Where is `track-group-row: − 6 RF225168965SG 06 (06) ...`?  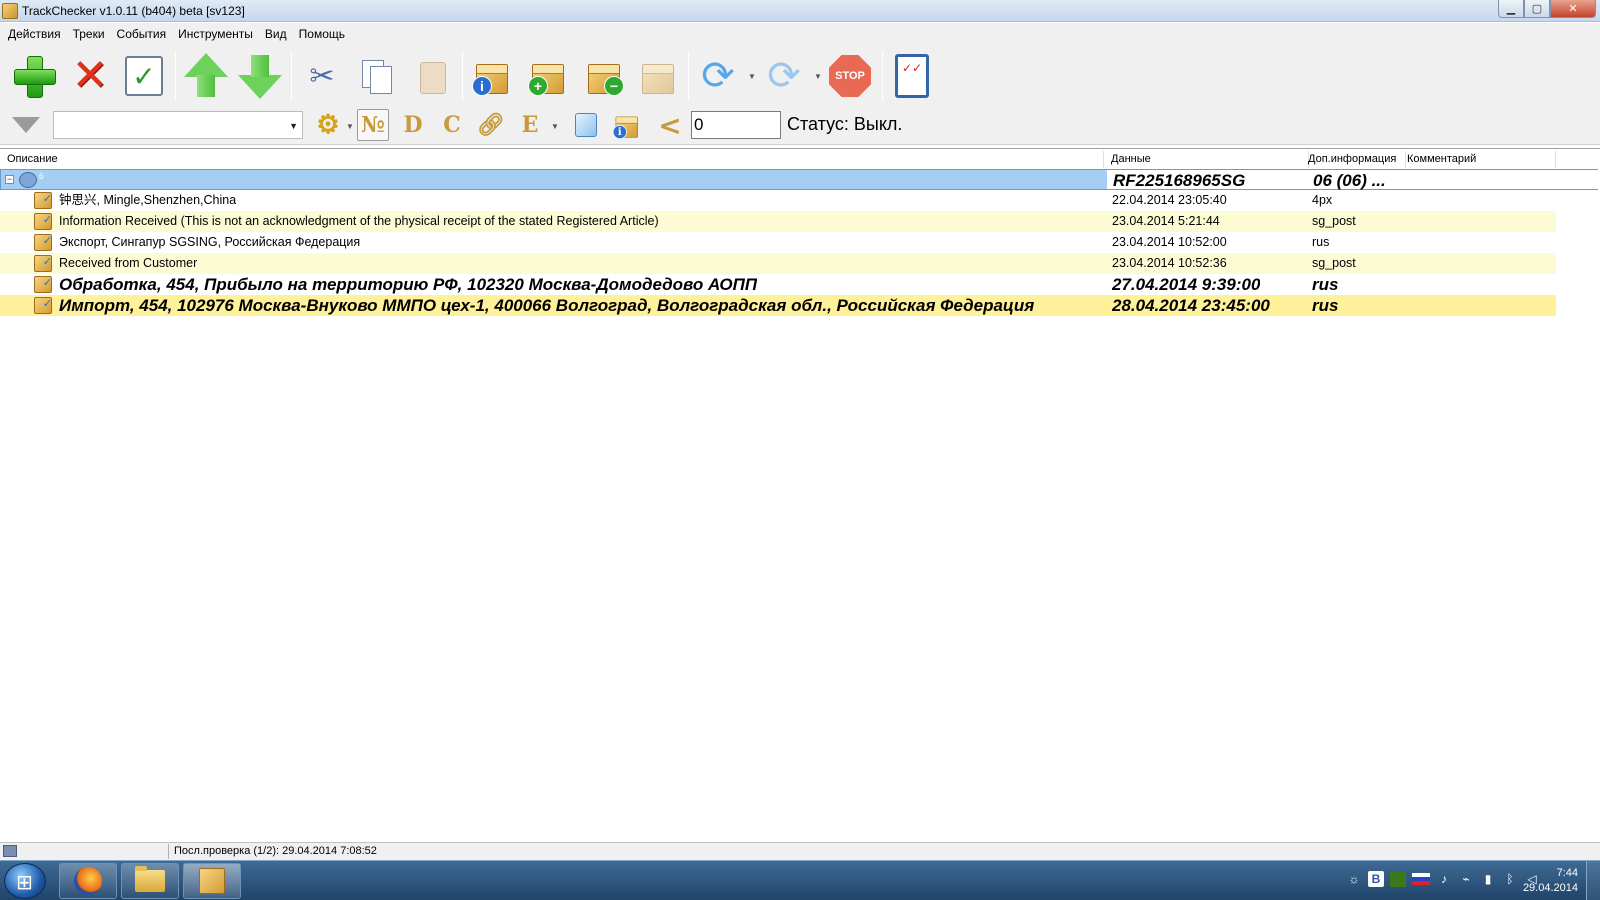
track-group-row: − 6 RF225168965SG 06 (06) ... is located at coordinates (799, 179).